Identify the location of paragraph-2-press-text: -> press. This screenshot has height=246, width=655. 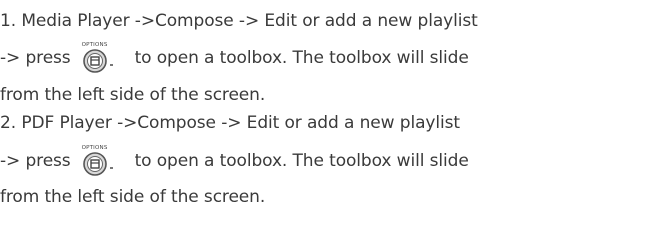
(35, 161).